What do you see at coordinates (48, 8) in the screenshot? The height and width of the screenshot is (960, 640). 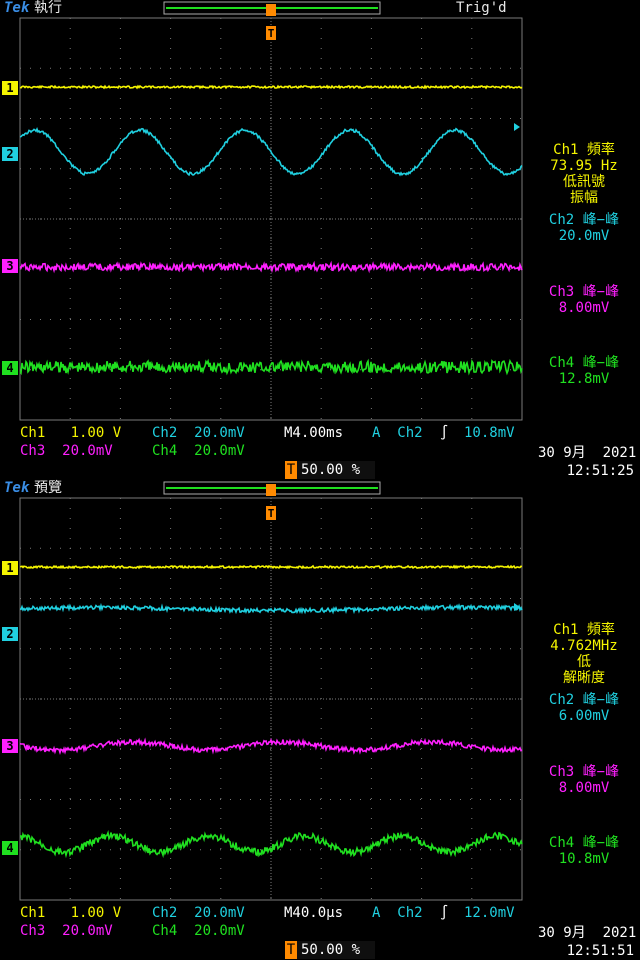 I see `acquisition-state: 執行` at bounding box center [48, 8].